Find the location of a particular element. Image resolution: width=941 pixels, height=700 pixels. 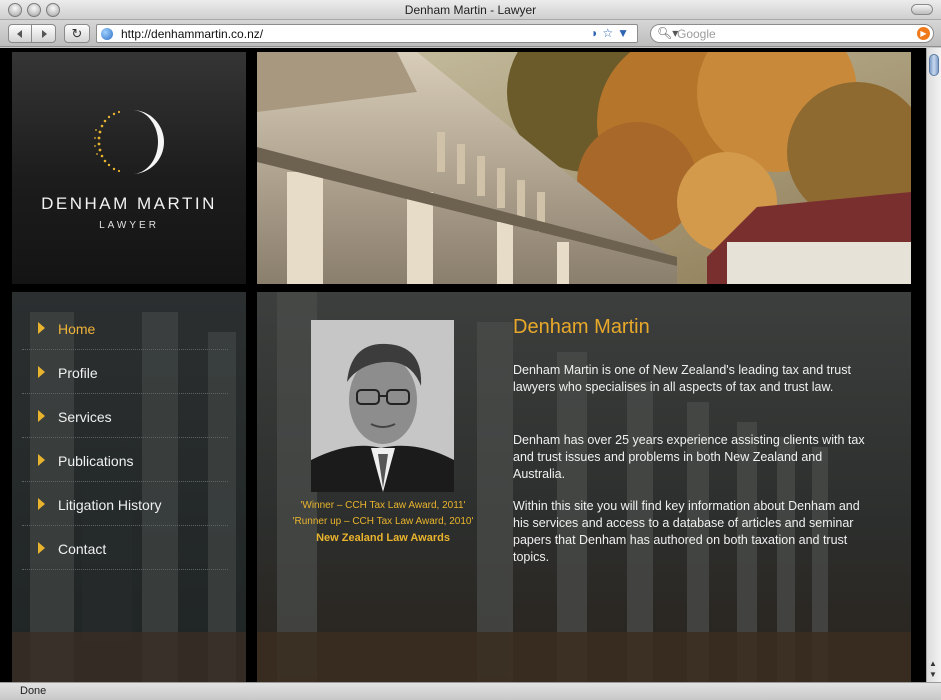

nav-item-label: Litigation History is located at coordinates (110, 505).